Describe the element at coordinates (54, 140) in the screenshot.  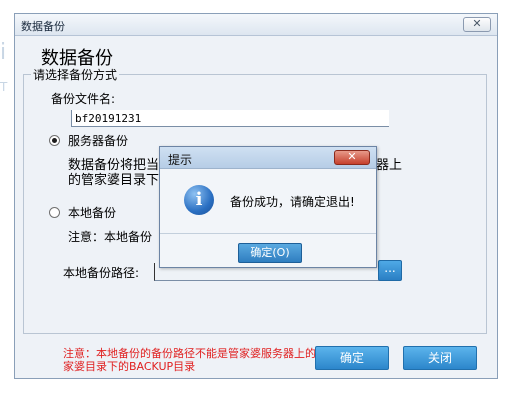
I see `server-backup-radio` at that location.